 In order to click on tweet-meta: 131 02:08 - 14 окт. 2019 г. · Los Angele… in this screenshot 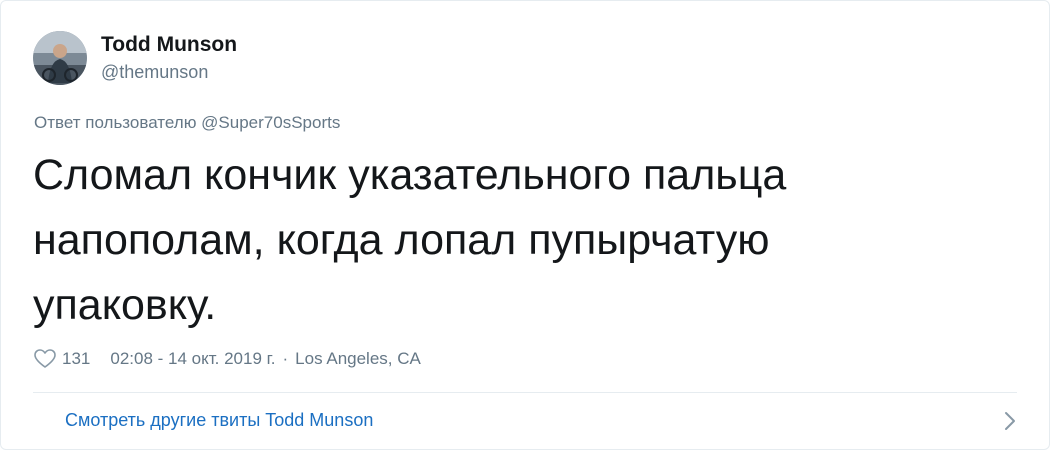, I will do `click(227, 359)`.